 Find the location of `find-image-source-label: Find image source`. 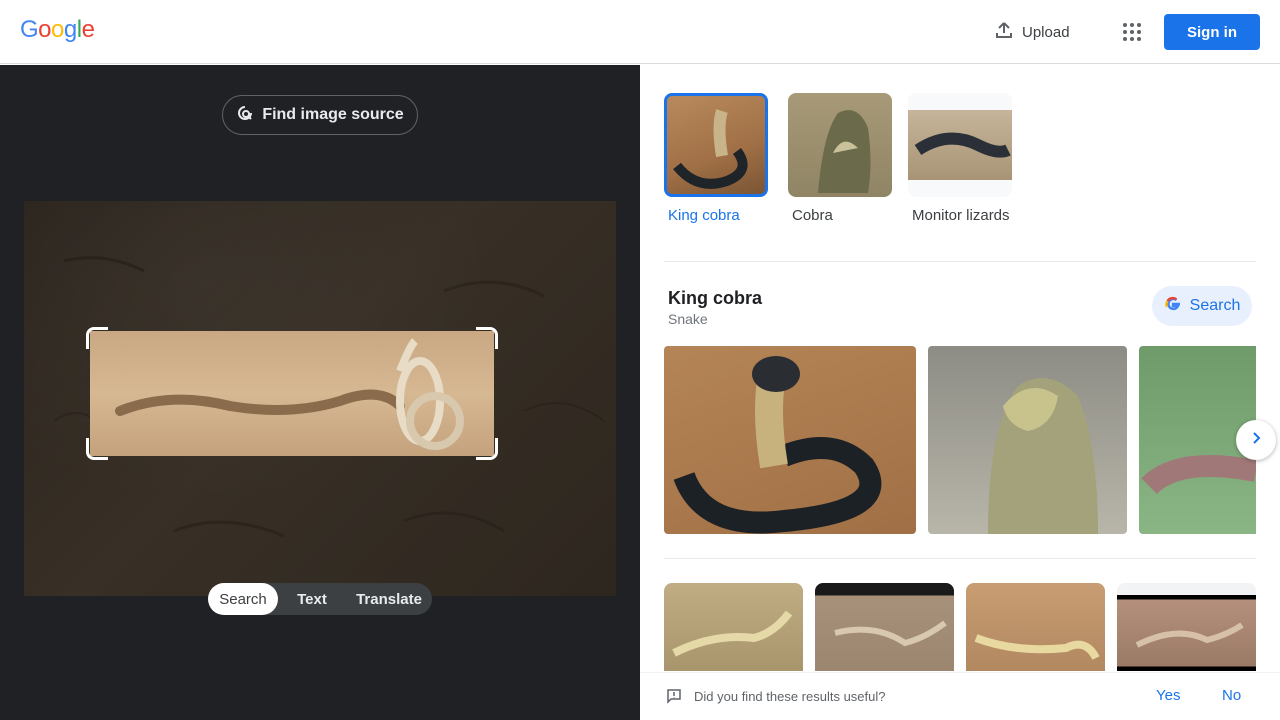

find-image-source-label: Find image source is located at coordinates (333, 114).